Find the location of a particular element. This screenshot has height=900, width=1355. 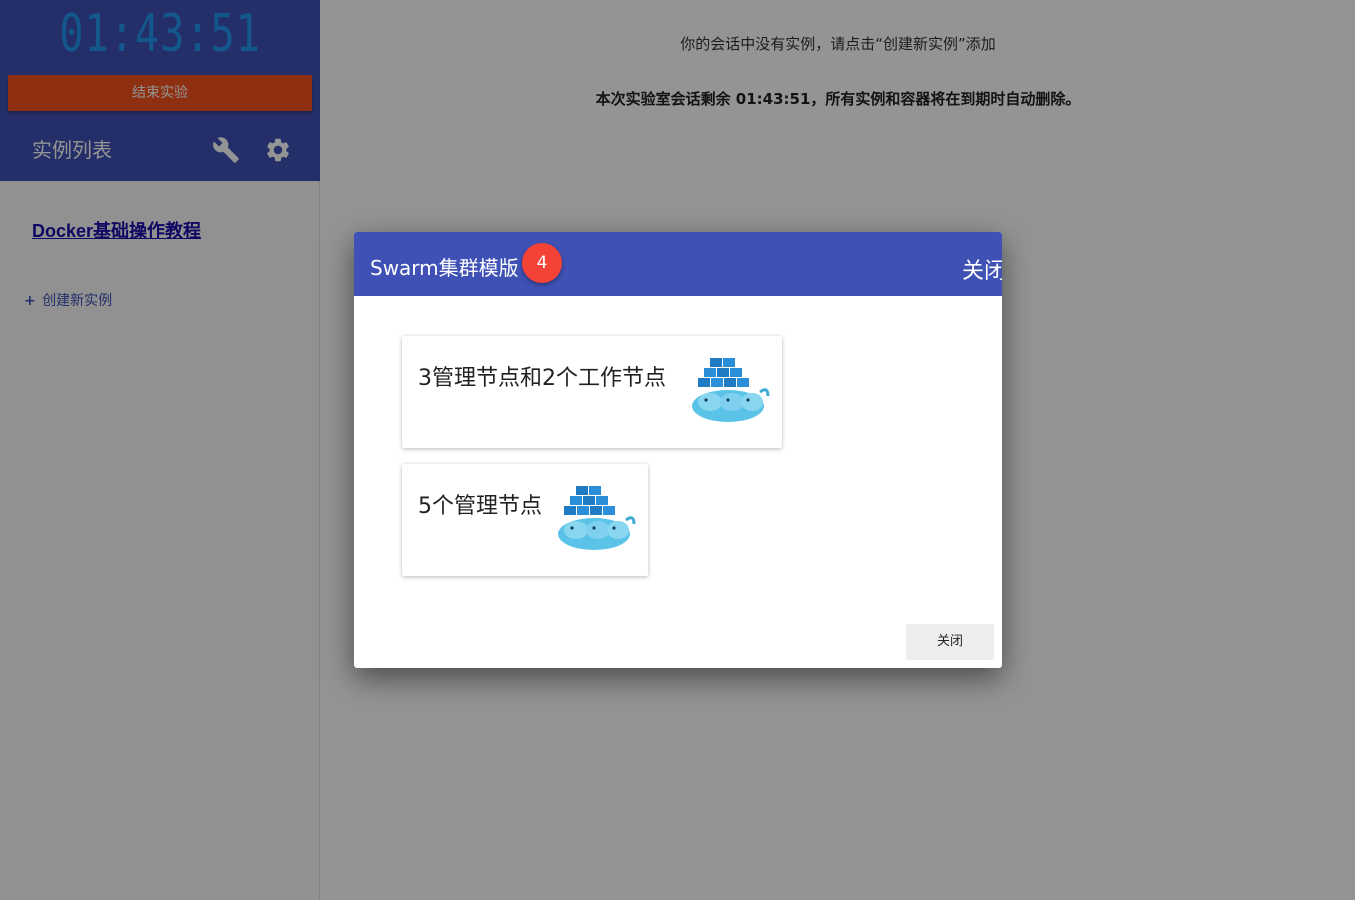

template-card-label: 5个管理节点 is located at coordinates (480, 506).